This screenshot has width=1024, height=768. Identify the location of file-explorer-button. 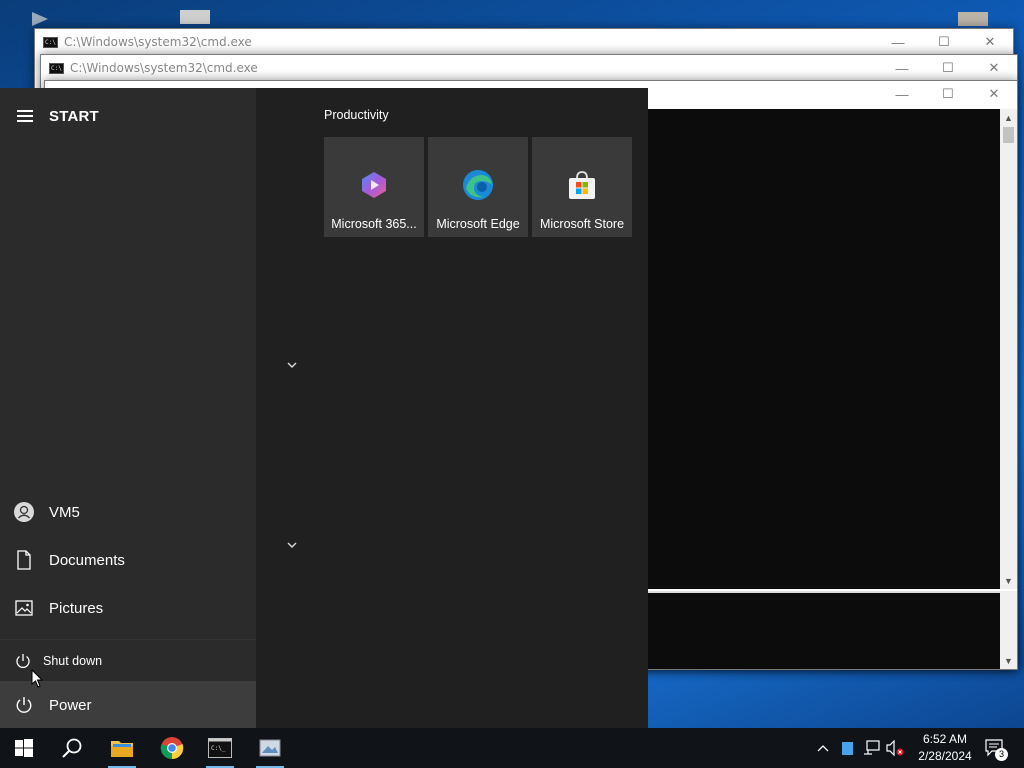
(122, 748).